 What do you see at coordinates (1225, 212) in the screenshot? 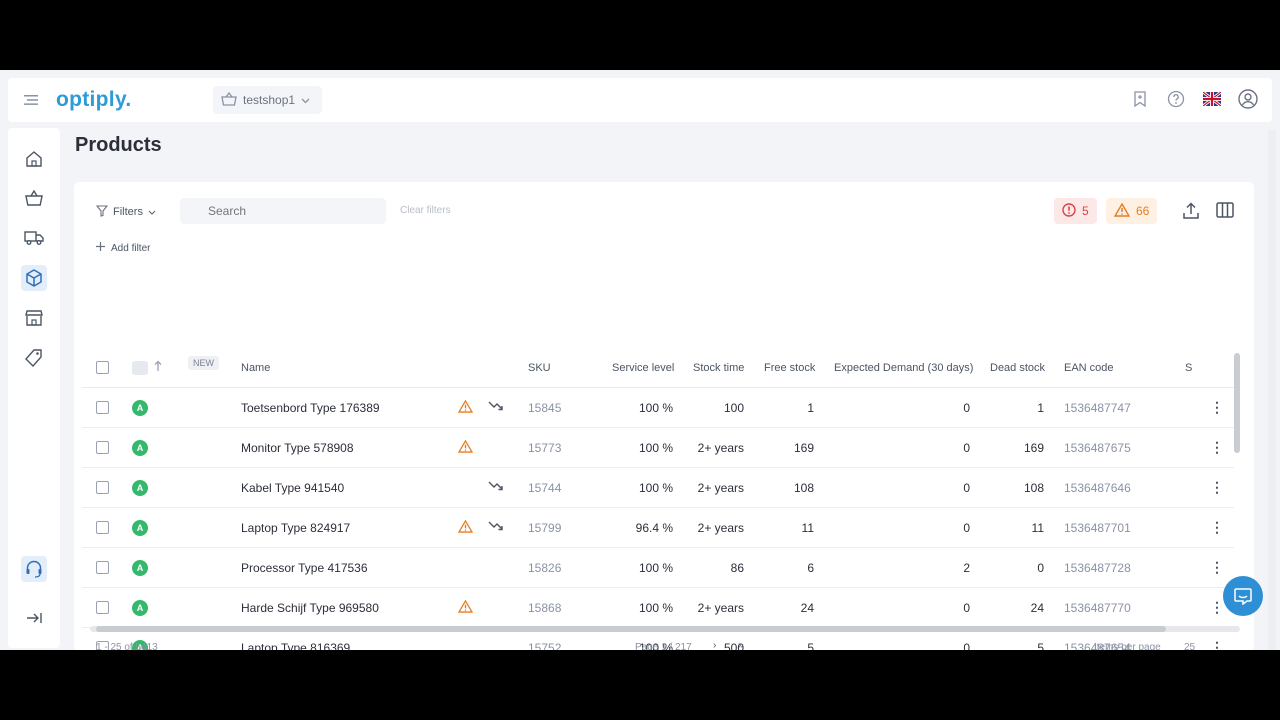
I see `columns-icon` at bounding box center [1225, 212].